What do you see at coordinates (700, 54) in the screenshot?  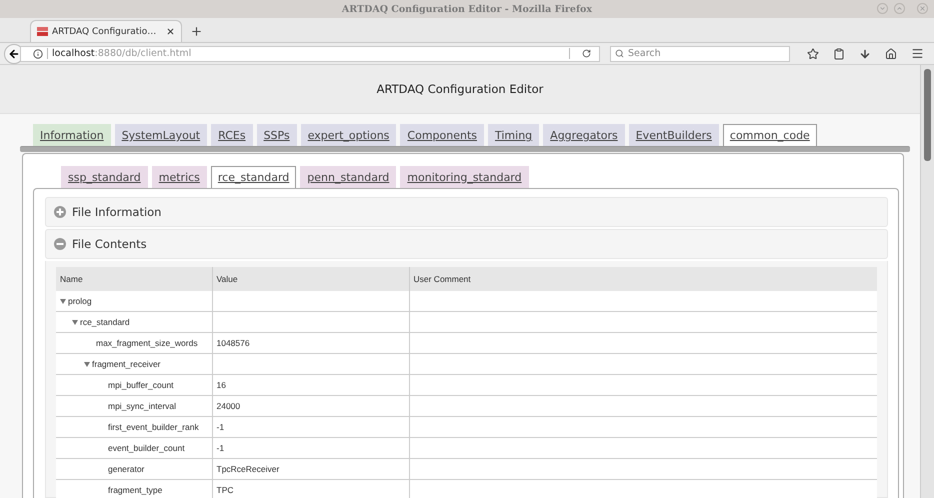 I see `search-field: Search` at bounding box center [700, 54].